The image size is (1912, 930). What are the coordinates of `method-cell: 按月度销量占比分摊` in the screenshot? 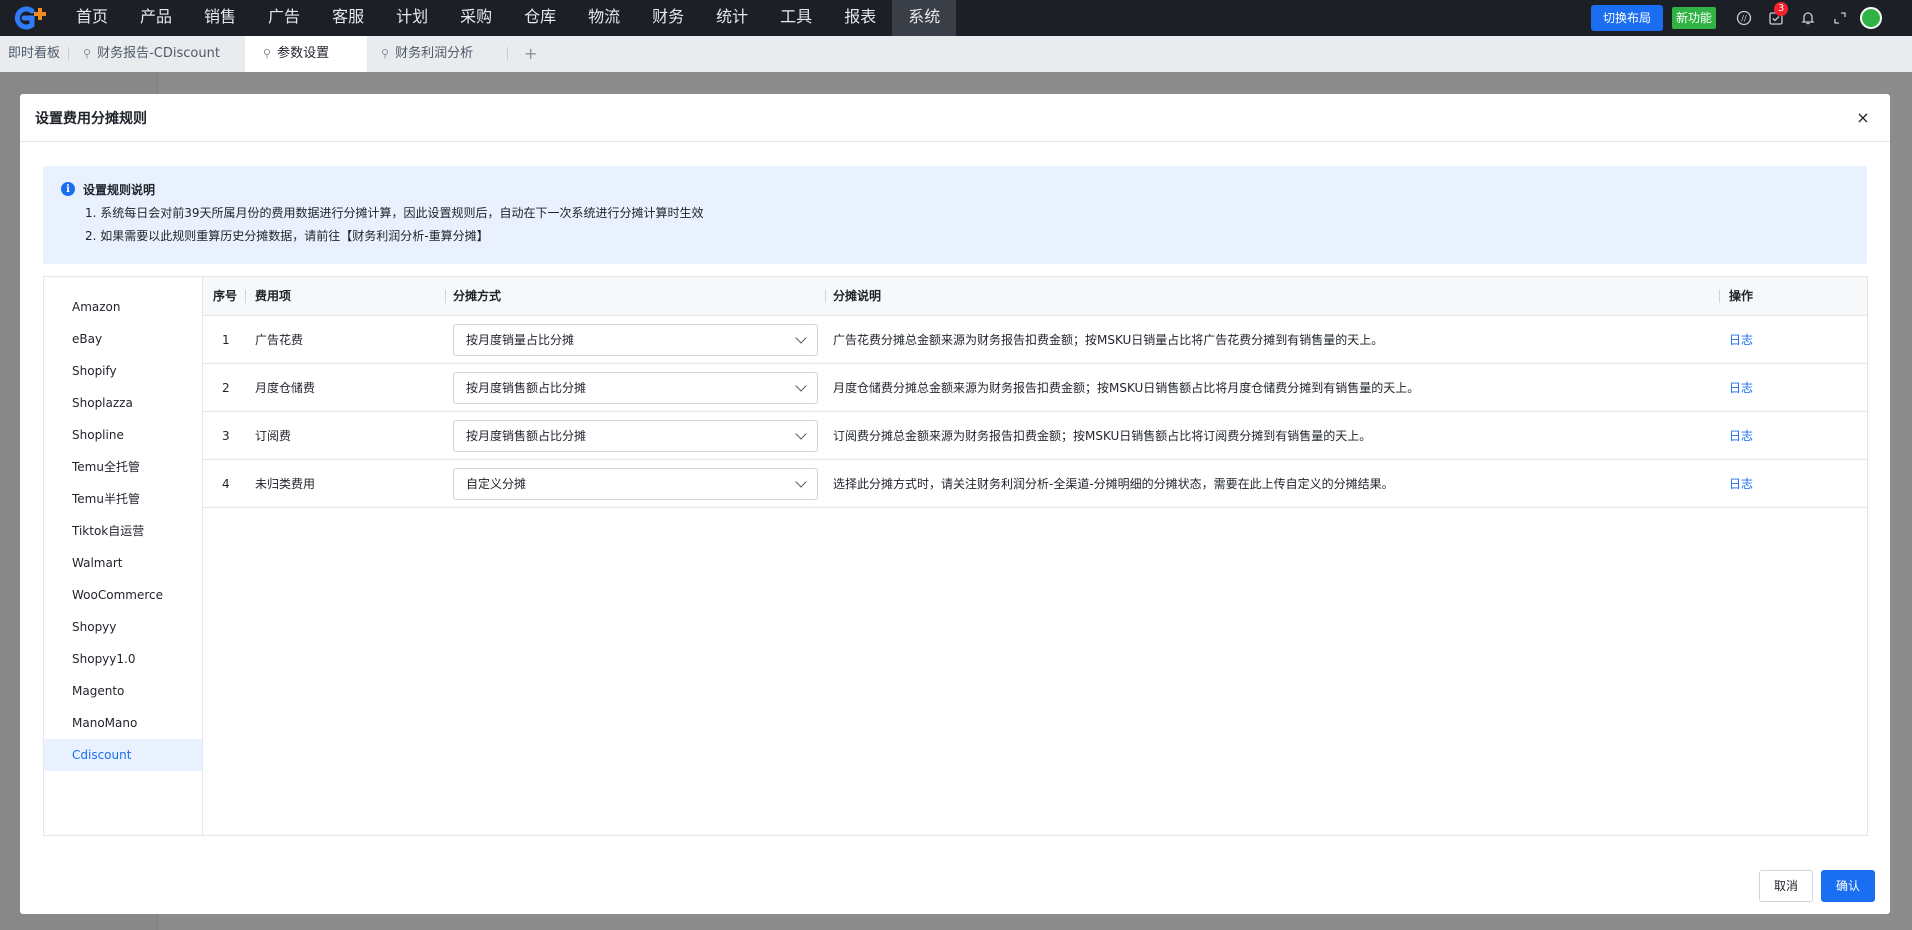 It's located at (635, 339).